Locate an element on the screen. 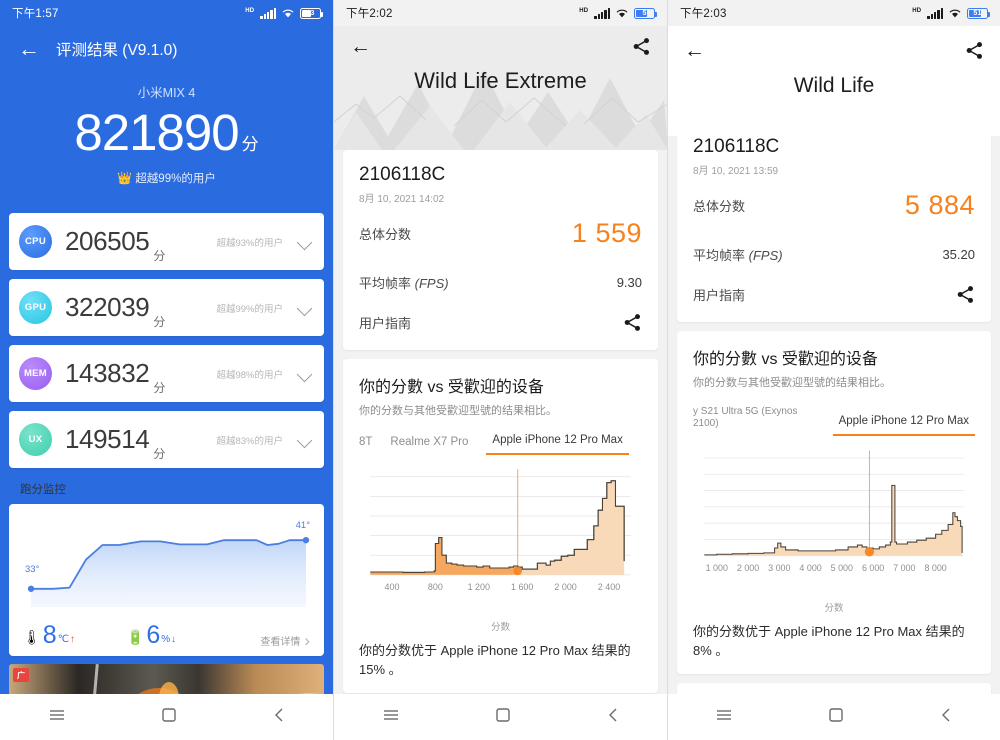  rank-badge: 👑 超越99%的用户 is located at coordinates (166, 178).